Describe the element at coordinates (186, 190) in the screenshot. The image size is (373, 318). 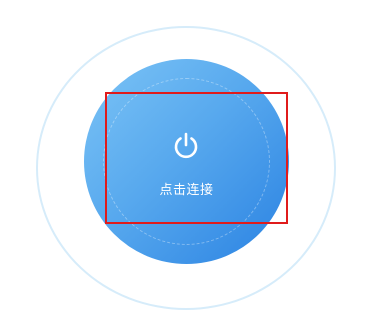
I see `connect-label: 点击连接` at that location.